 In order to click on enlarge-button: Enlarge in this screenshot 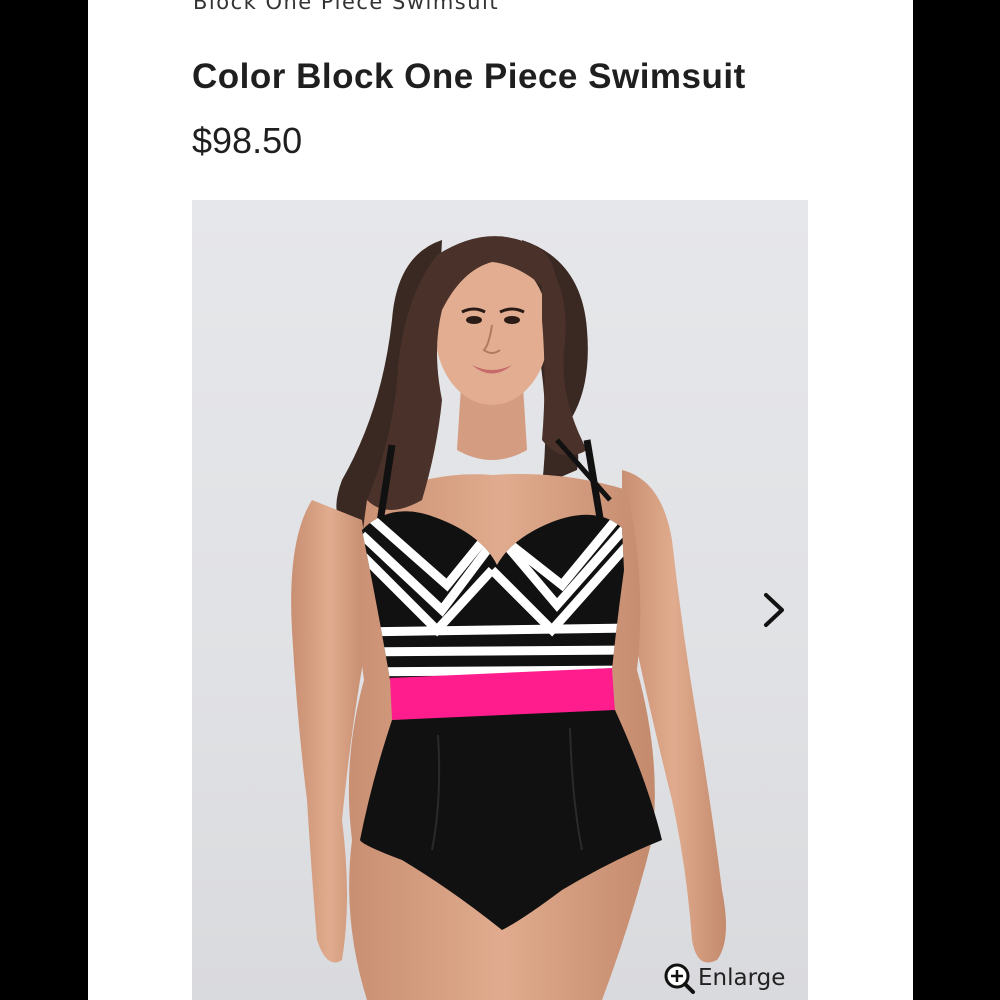, I will do `click(723, 978)`.